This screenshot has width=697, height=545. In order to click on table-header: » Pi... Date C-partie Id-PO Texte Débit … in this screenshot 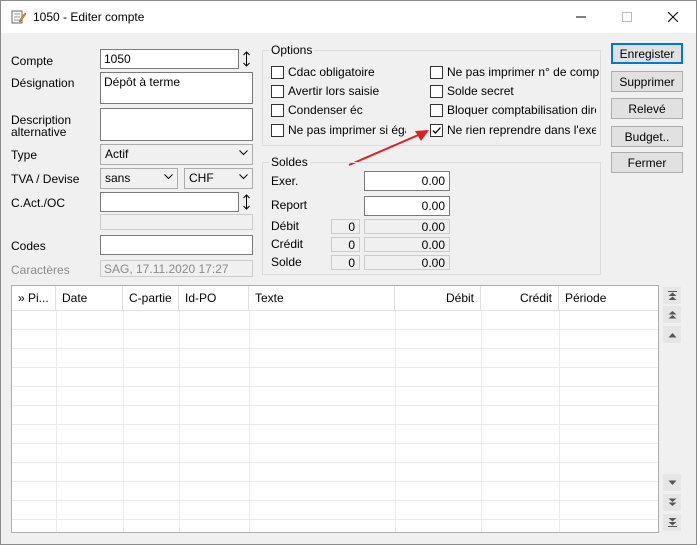, I will do `click(335, 298)`.